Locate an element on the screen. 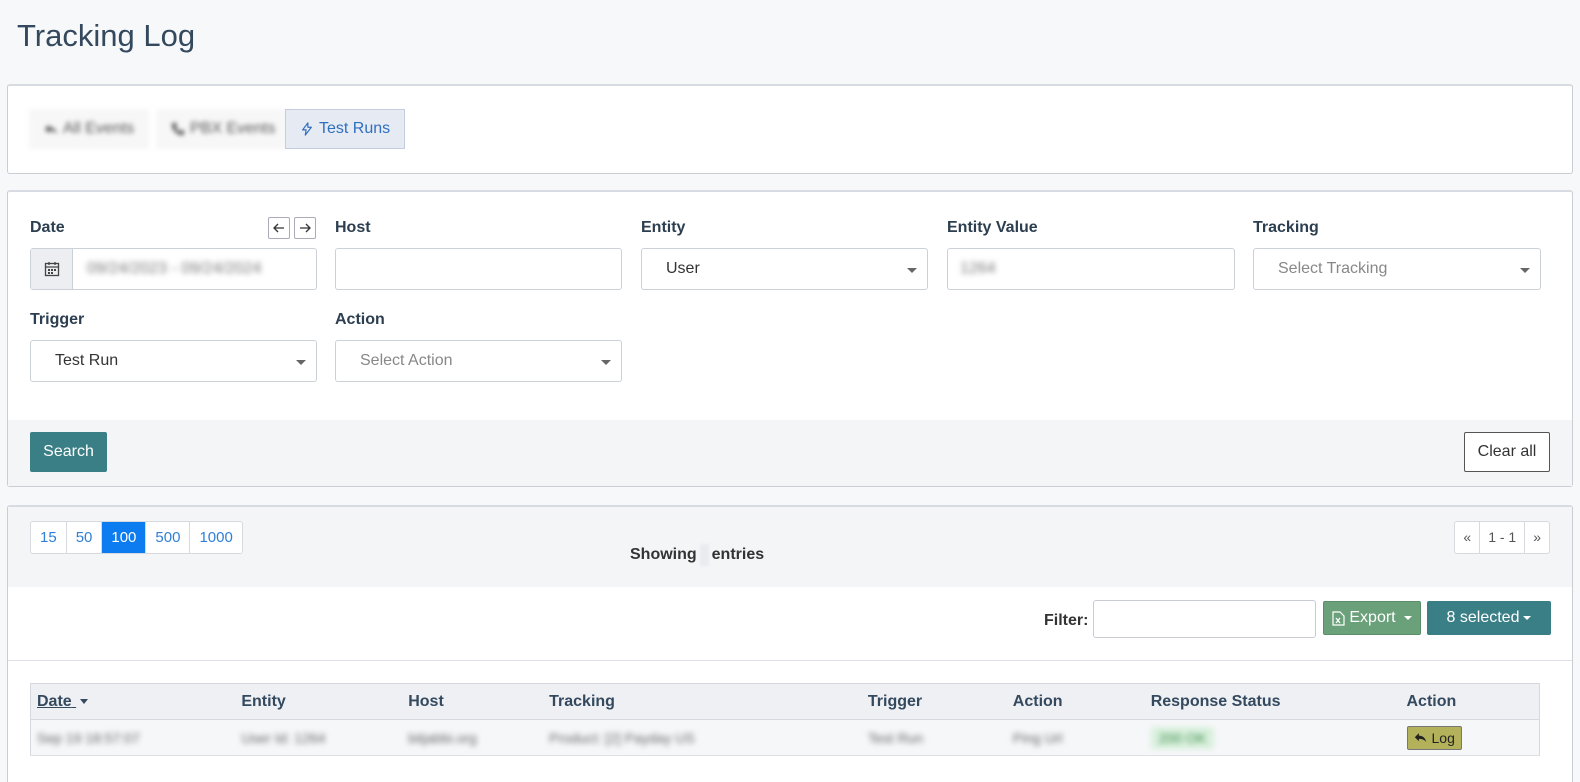 The height and width of the screenshot is (782, 1580). cell-tracking: Product: [2] Payday US is located at coordinates (702, 737).